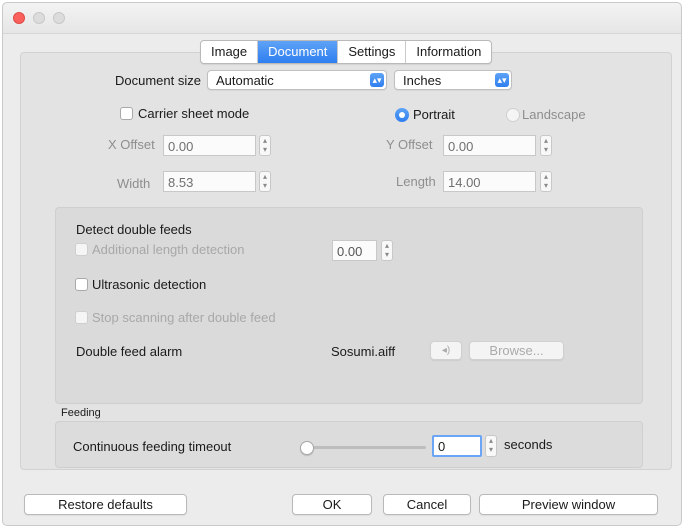 This screenshot has width=686, height=529. I want to click on restore-defaults-button: Restore defaults, so click(105, 504).